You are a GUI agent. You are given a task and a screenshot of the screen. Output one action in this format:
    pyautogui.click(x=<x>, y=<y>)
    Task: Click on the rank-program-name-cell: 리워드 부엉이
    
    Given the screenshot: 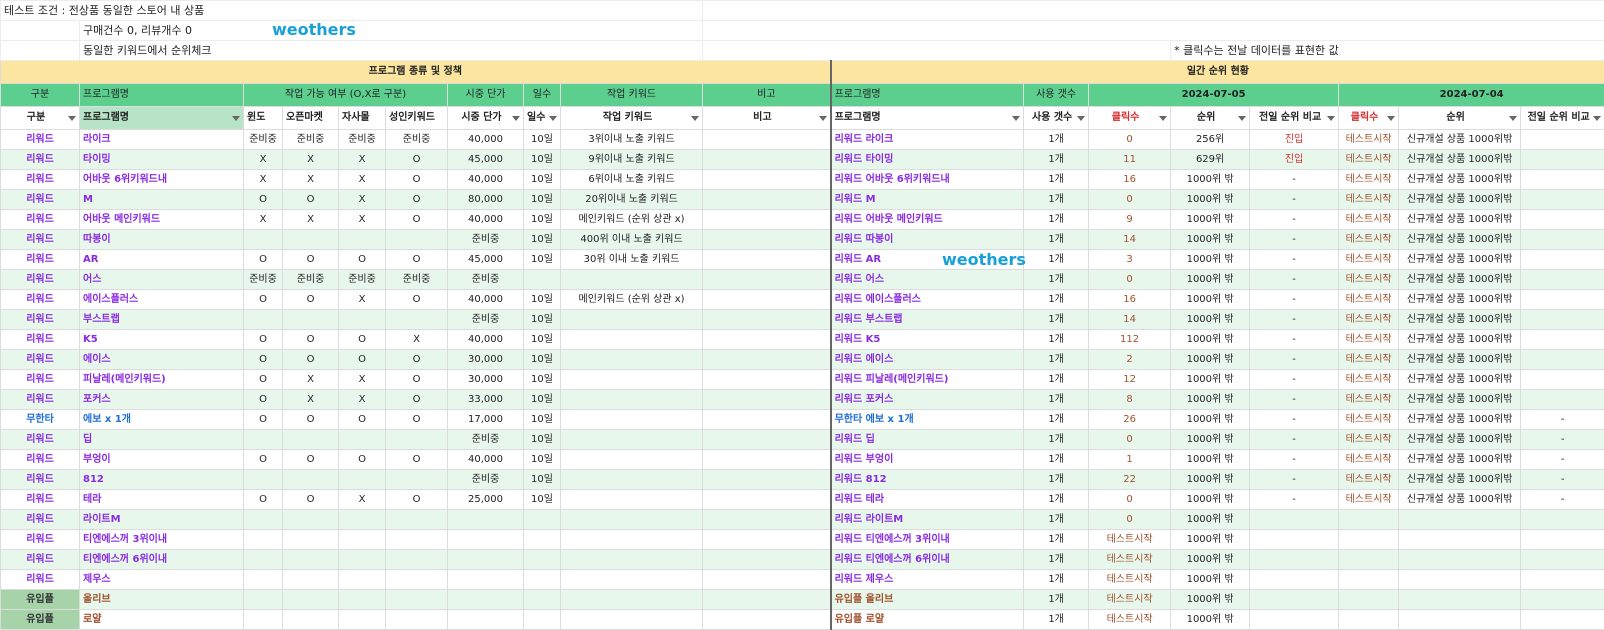 What is the action you would take?
    pyautogui.click(x=927, y=460)
    